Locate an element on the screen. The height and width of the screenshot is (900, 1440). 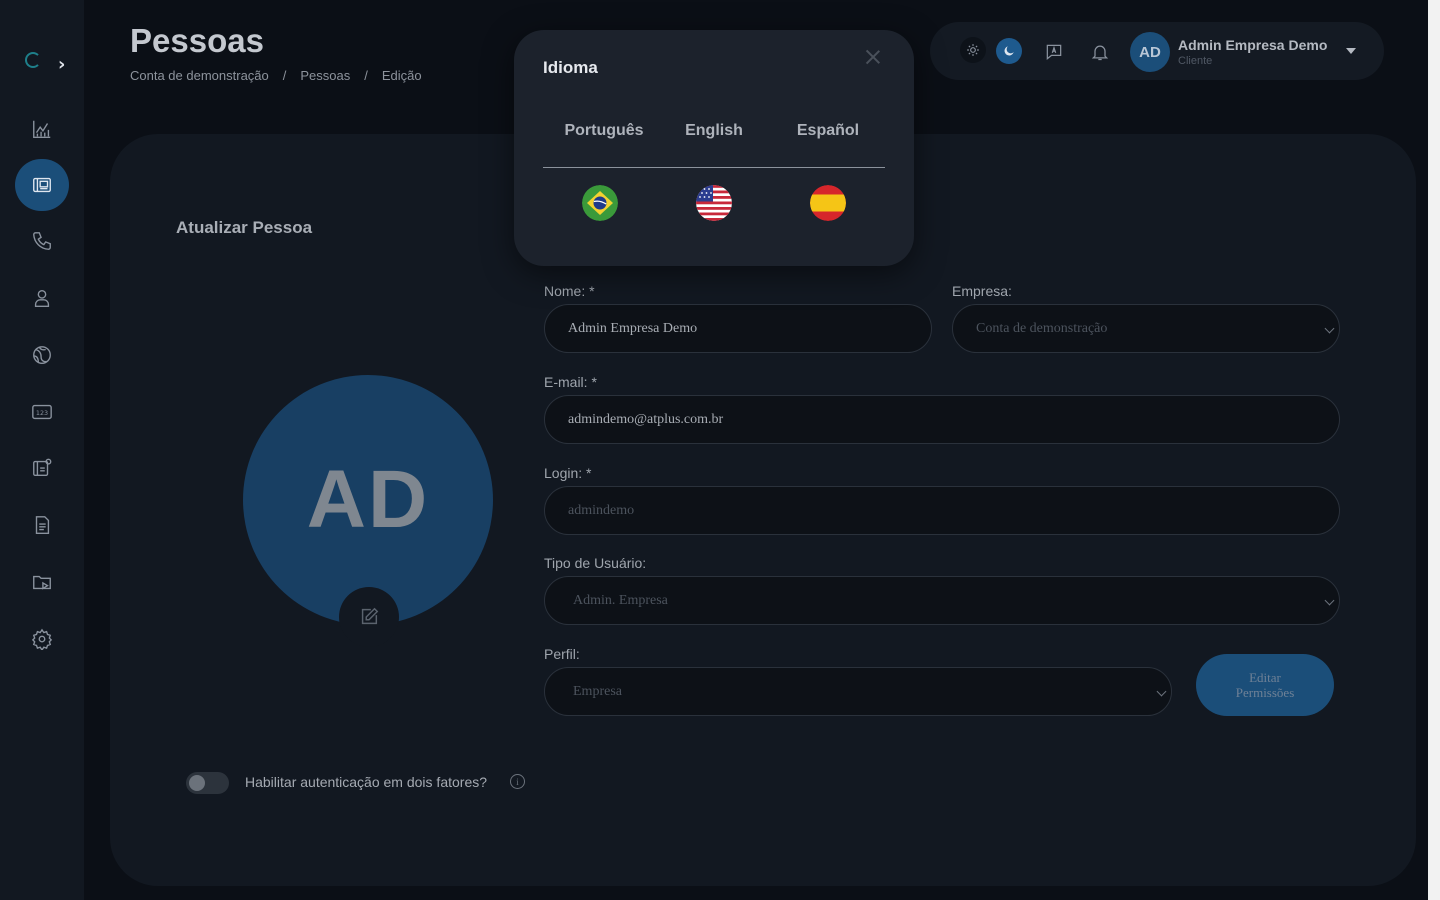
sidebar-item-contacts is located at coordinates (42, 468).